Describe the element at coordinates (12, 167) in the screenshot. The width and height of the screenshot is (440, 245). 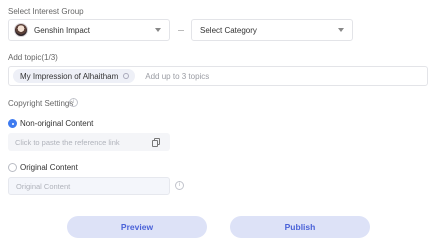
I see `radio-original` at that location.